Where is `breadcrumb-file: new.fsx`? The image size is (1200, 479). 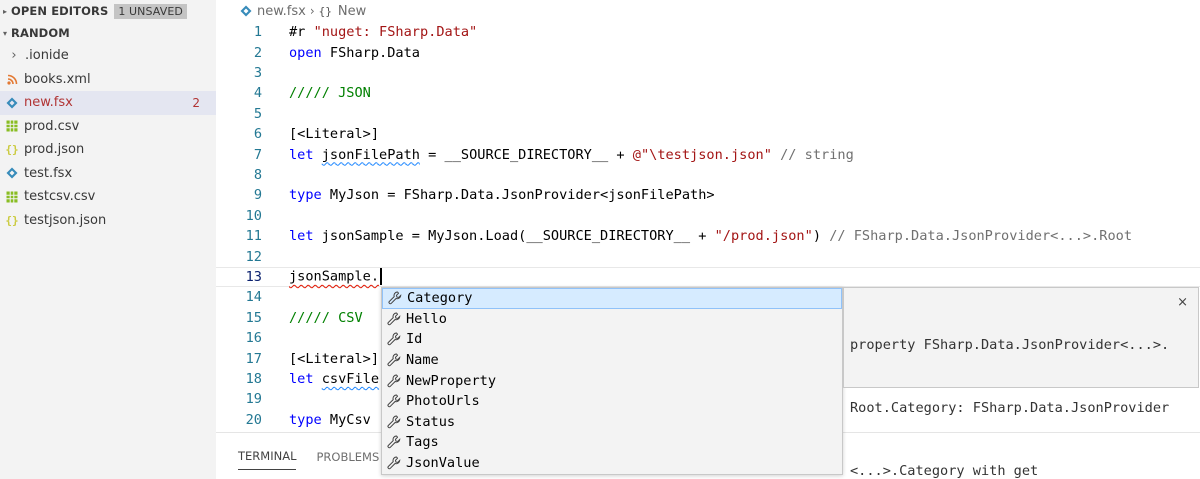
breadcrumb-file: new.fsx is located at coordinates (281, 11).